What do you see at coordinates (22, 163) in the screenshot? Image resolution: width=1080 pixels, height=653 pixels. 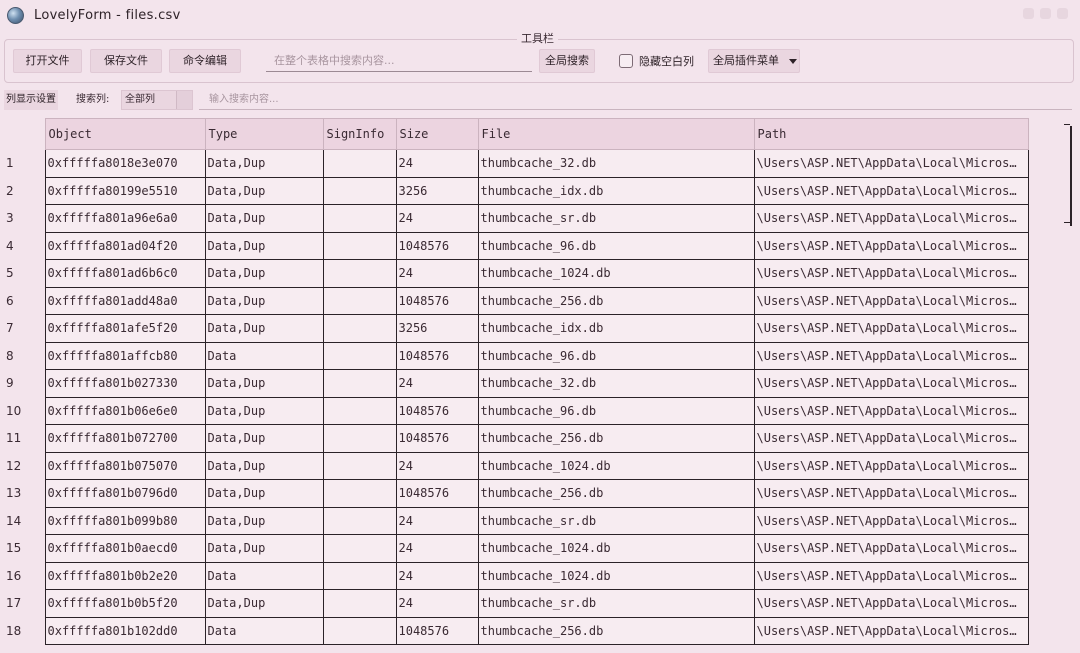 I see `row-number: 1` at bounding box center [22, 163].